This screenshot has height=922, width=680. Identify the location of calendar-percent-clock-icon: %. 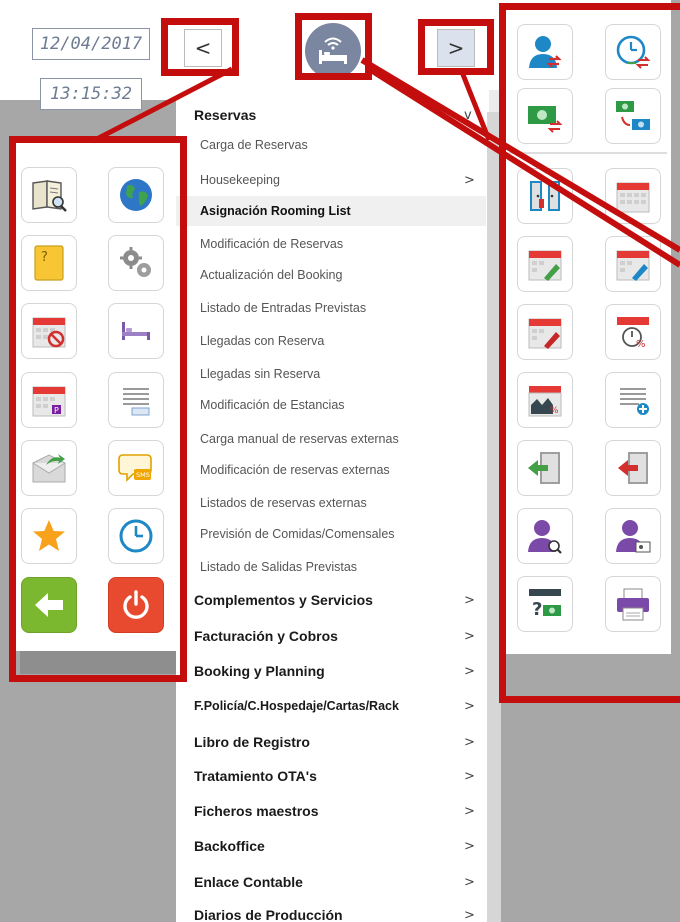
(633, 333).